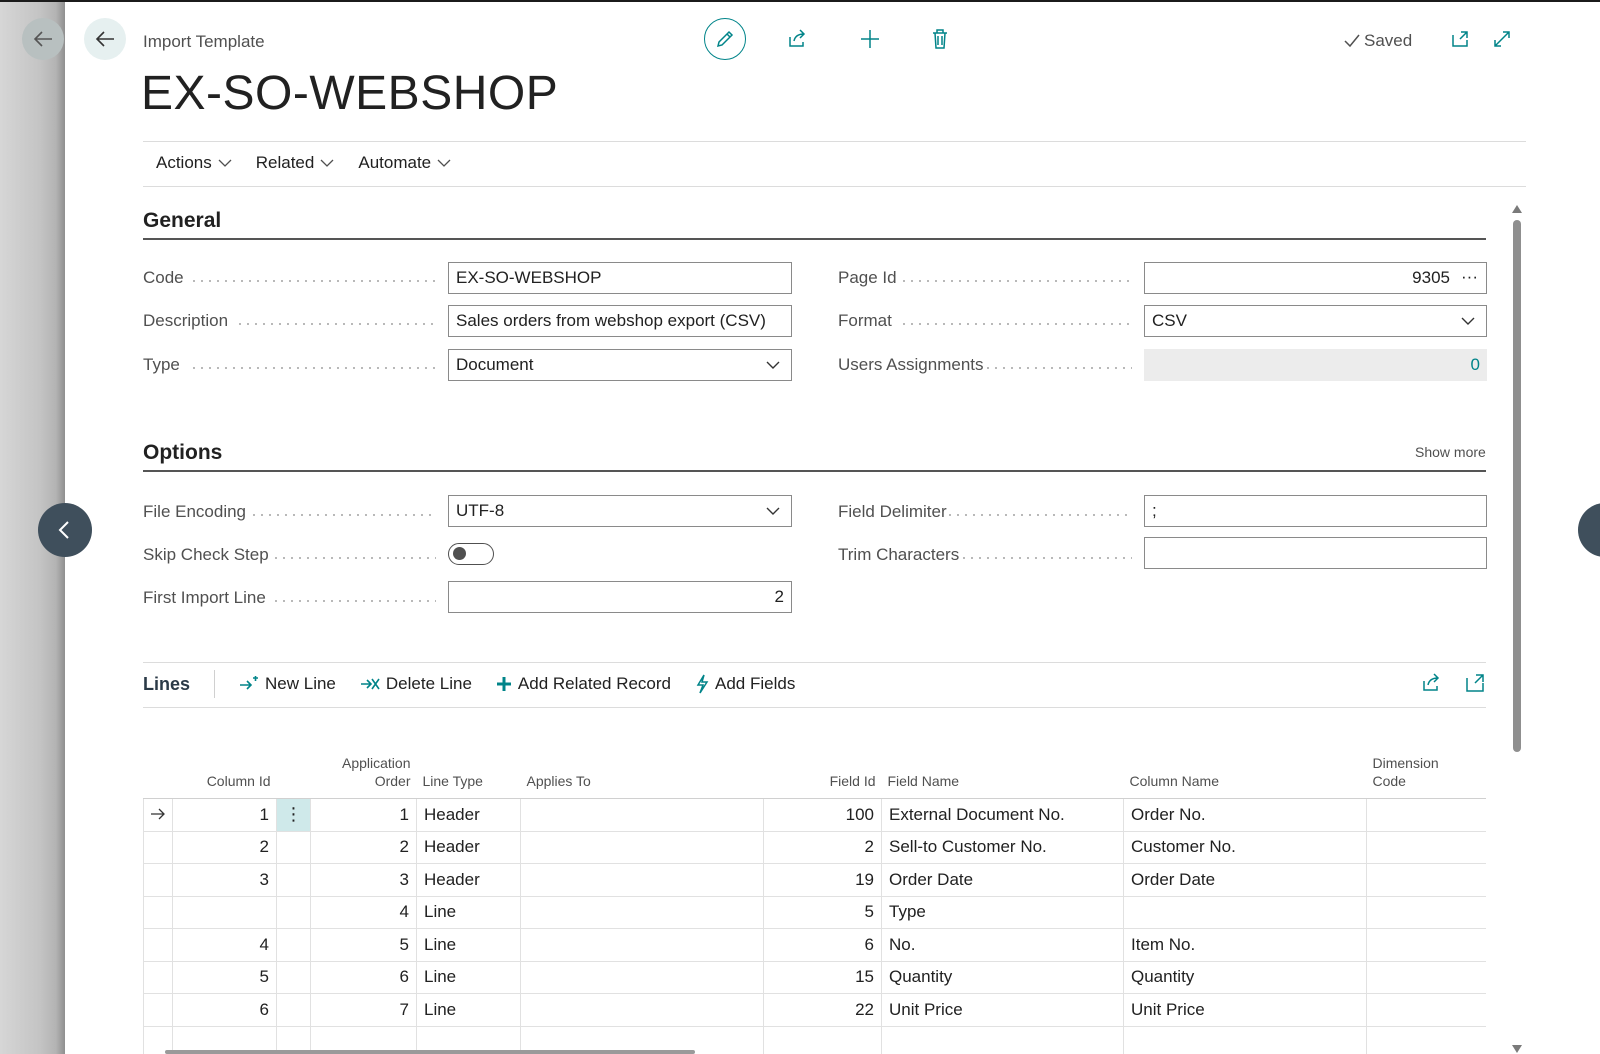  I want to click on new-line-button: New Line, so click(287, 684).